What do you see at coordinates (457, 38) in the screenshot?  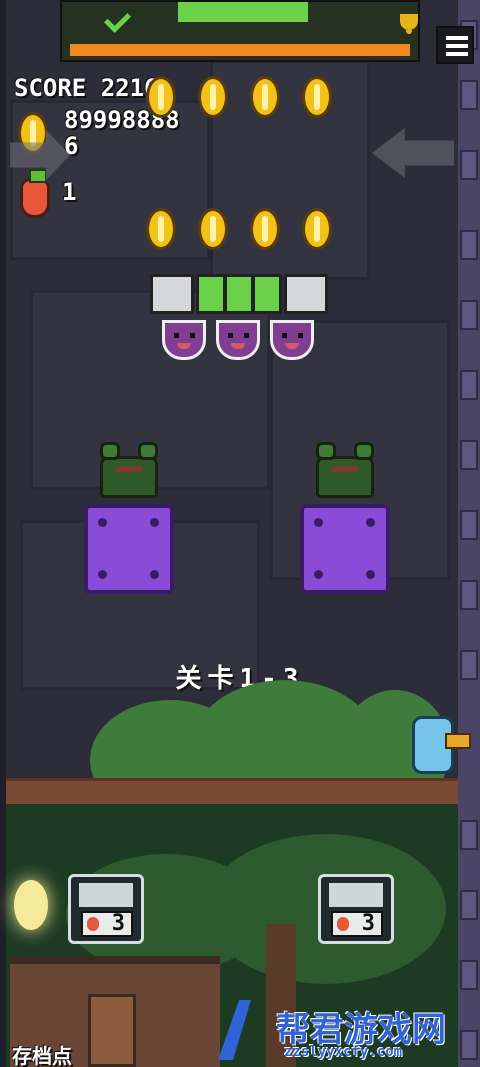 I see `hamburger-menu-icon` at bounding box center [457, 38].